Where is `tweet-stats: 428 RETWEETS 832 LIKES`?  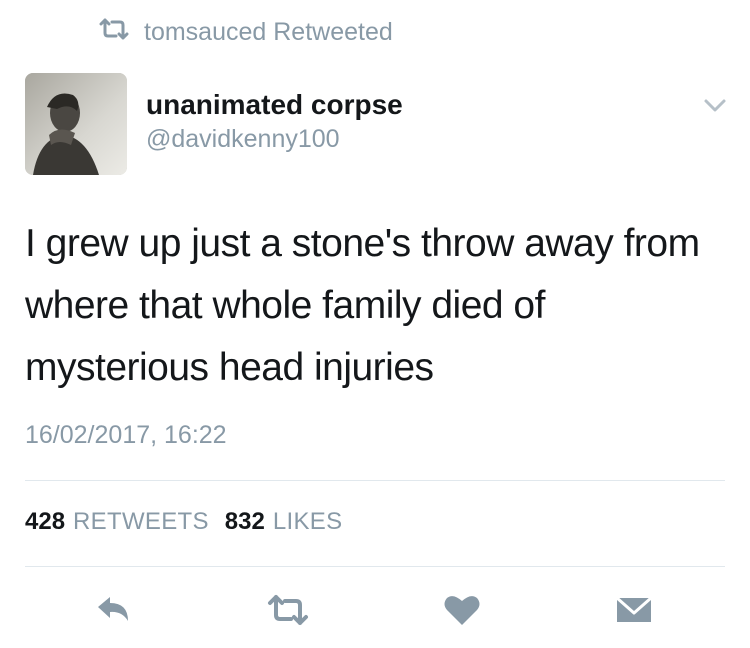 tweet-stats: 428 RETWEETS 832 LIKES is located at coordinates (183, 522).